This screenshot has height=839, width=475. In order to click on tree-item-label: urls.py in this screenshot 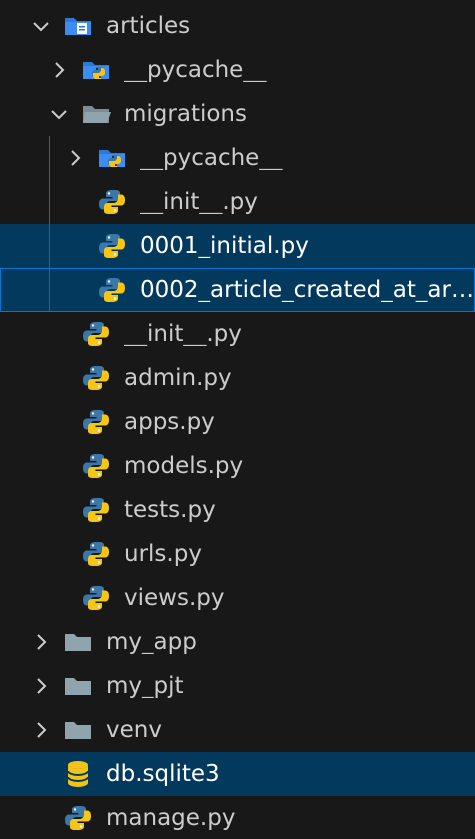, I will do `click(163, 554)`.